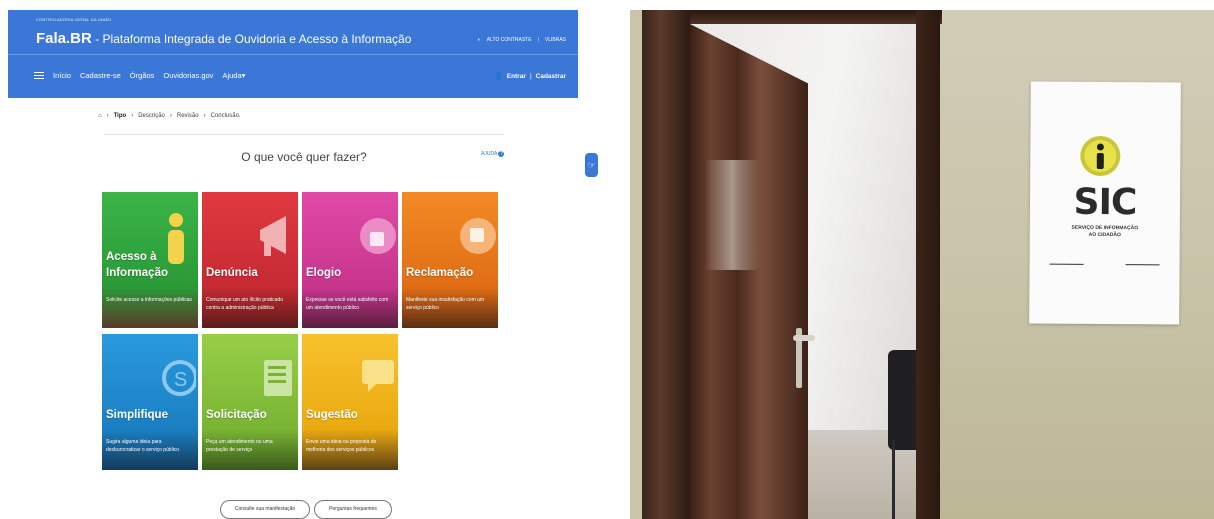 This screenshot has width=1214, height=519. Describe the element at coordinates (273, 236) in the screenshot. I see `megaphone-icon` at that location.